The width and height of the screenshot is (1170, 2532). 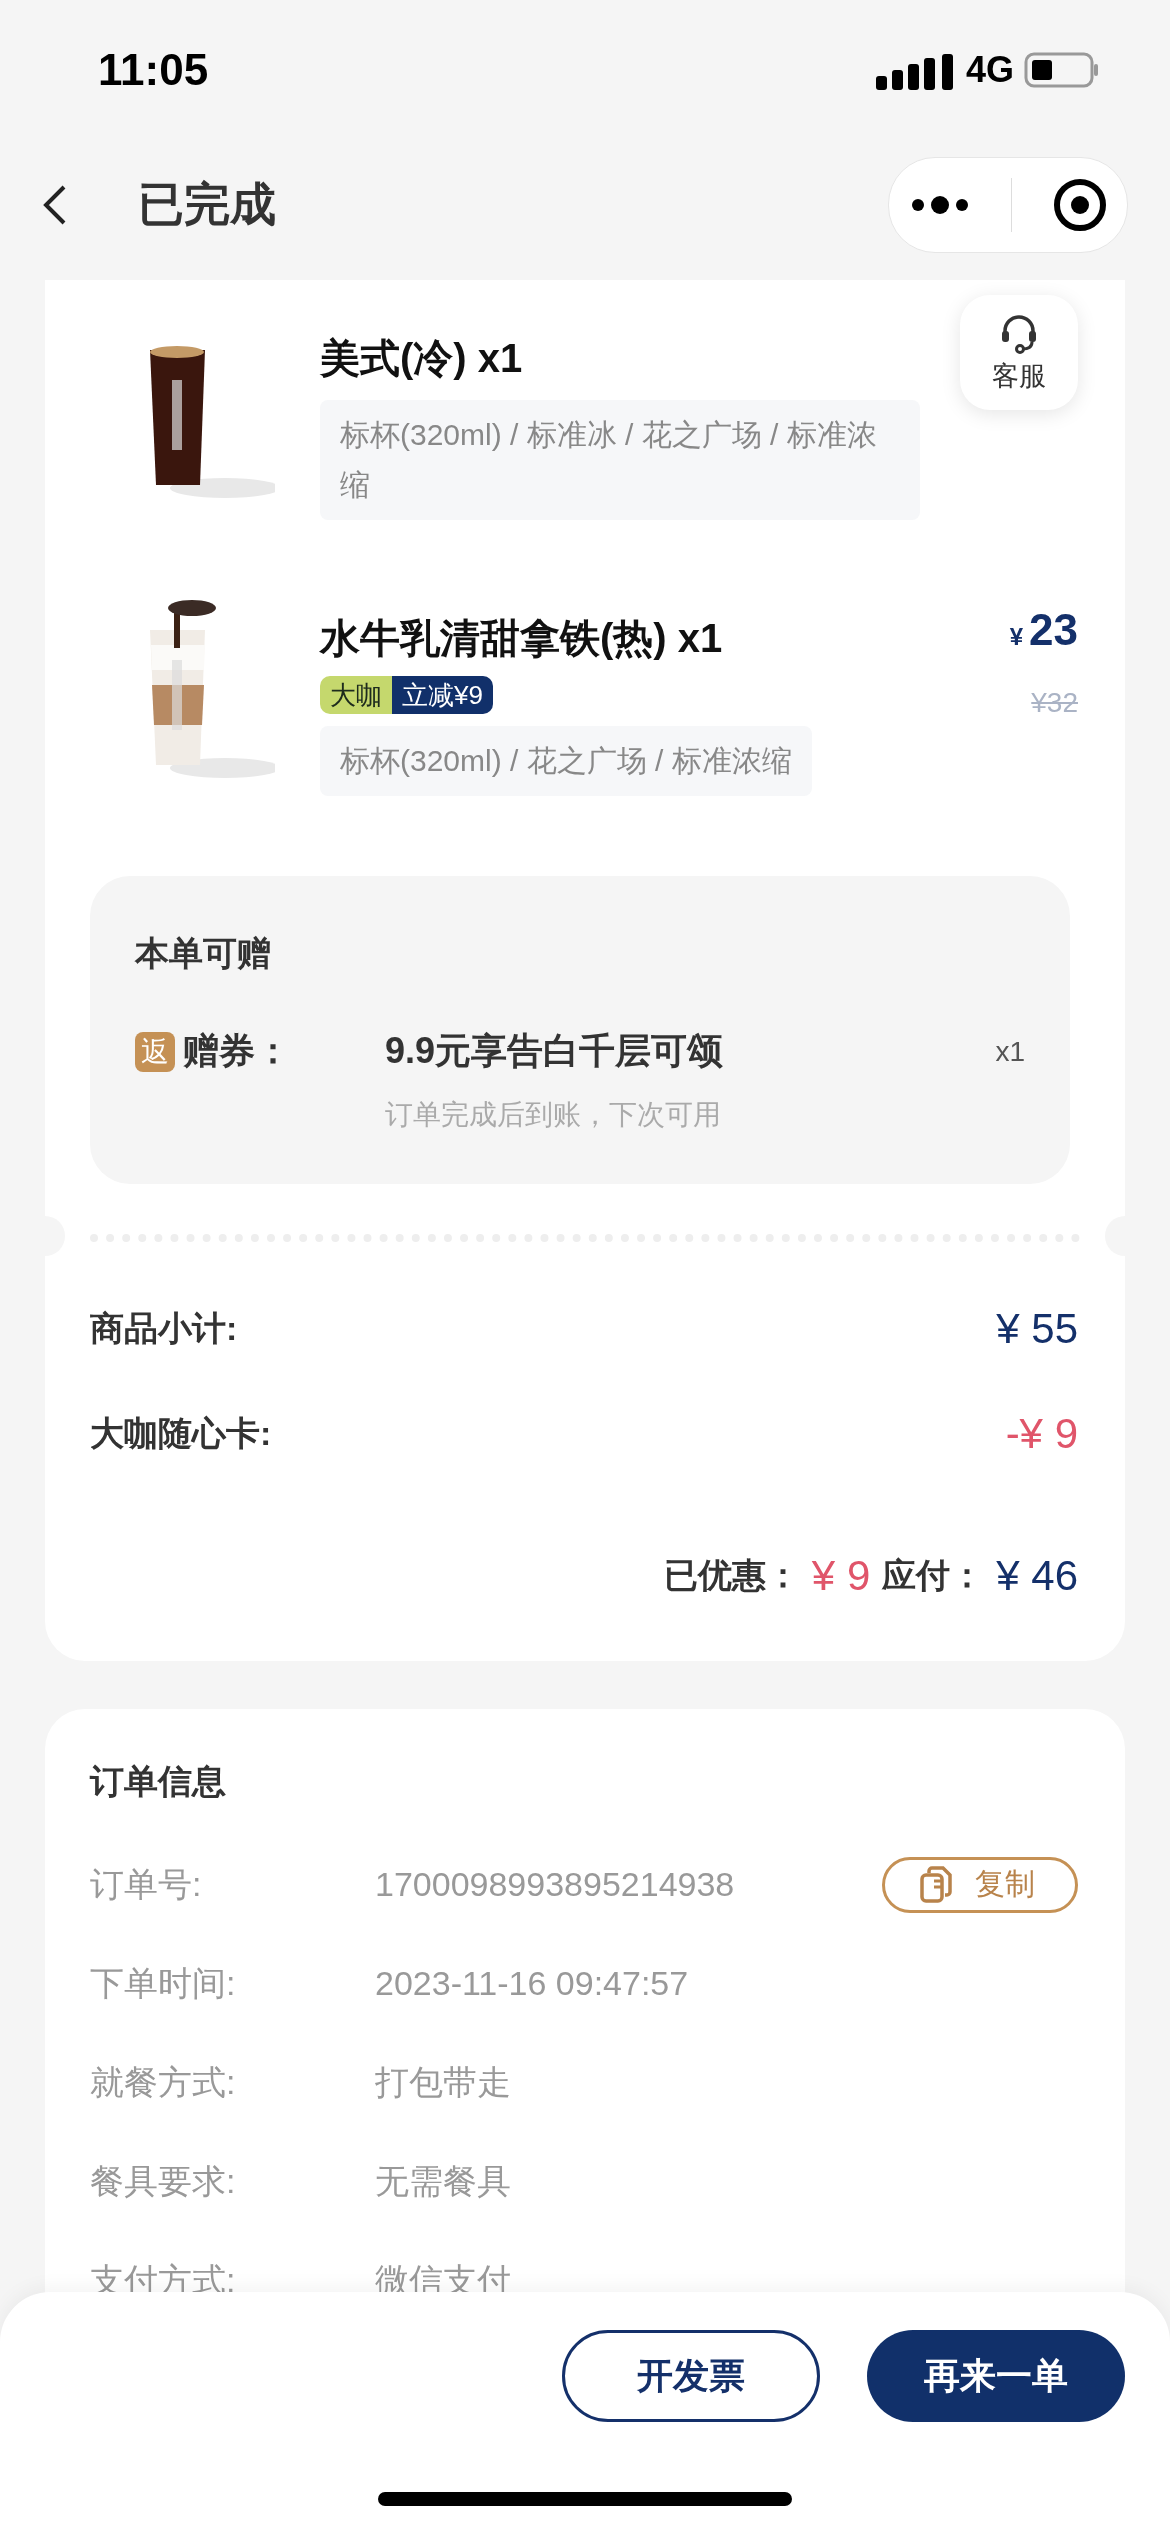 What do you see at coordinates (989, 70) in the screenshot?
I see `network-label: 4G` at bounding box center [989, 70].